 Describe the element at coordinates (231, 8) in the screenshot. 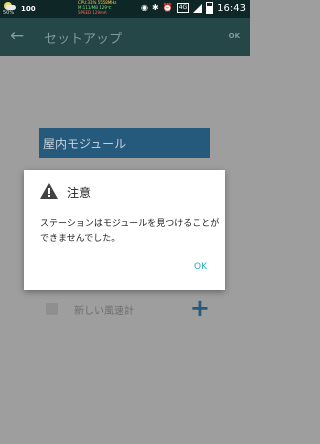

I see `clock: 16:43` at that location.